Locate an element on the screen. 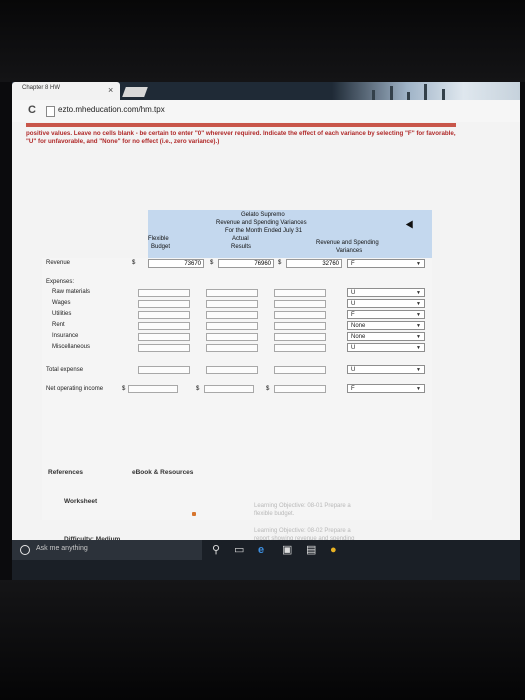 The image size is (525, 700). instruction-top-cut is located at coordinates (241, 125).